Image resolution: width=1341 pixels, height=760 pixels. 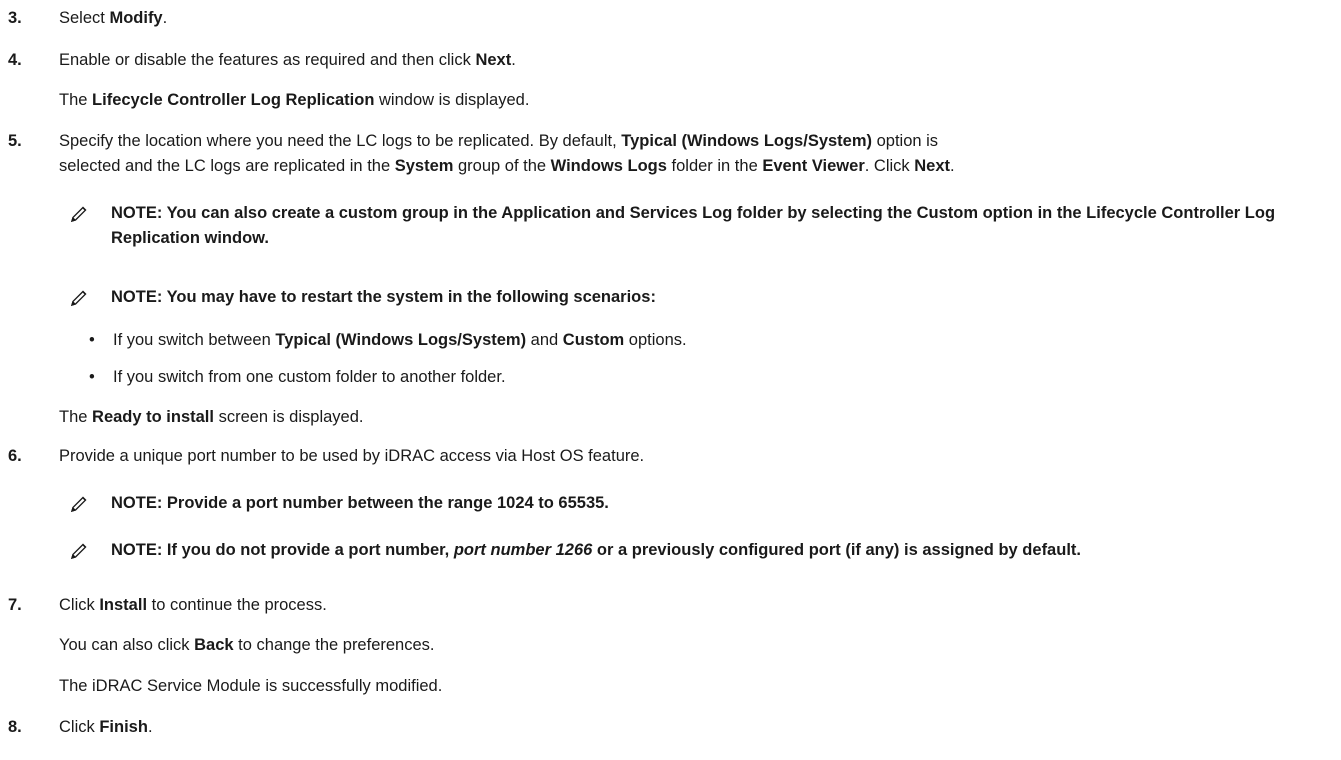 I want to click on step-number: 8., so click(x=15, y=727).